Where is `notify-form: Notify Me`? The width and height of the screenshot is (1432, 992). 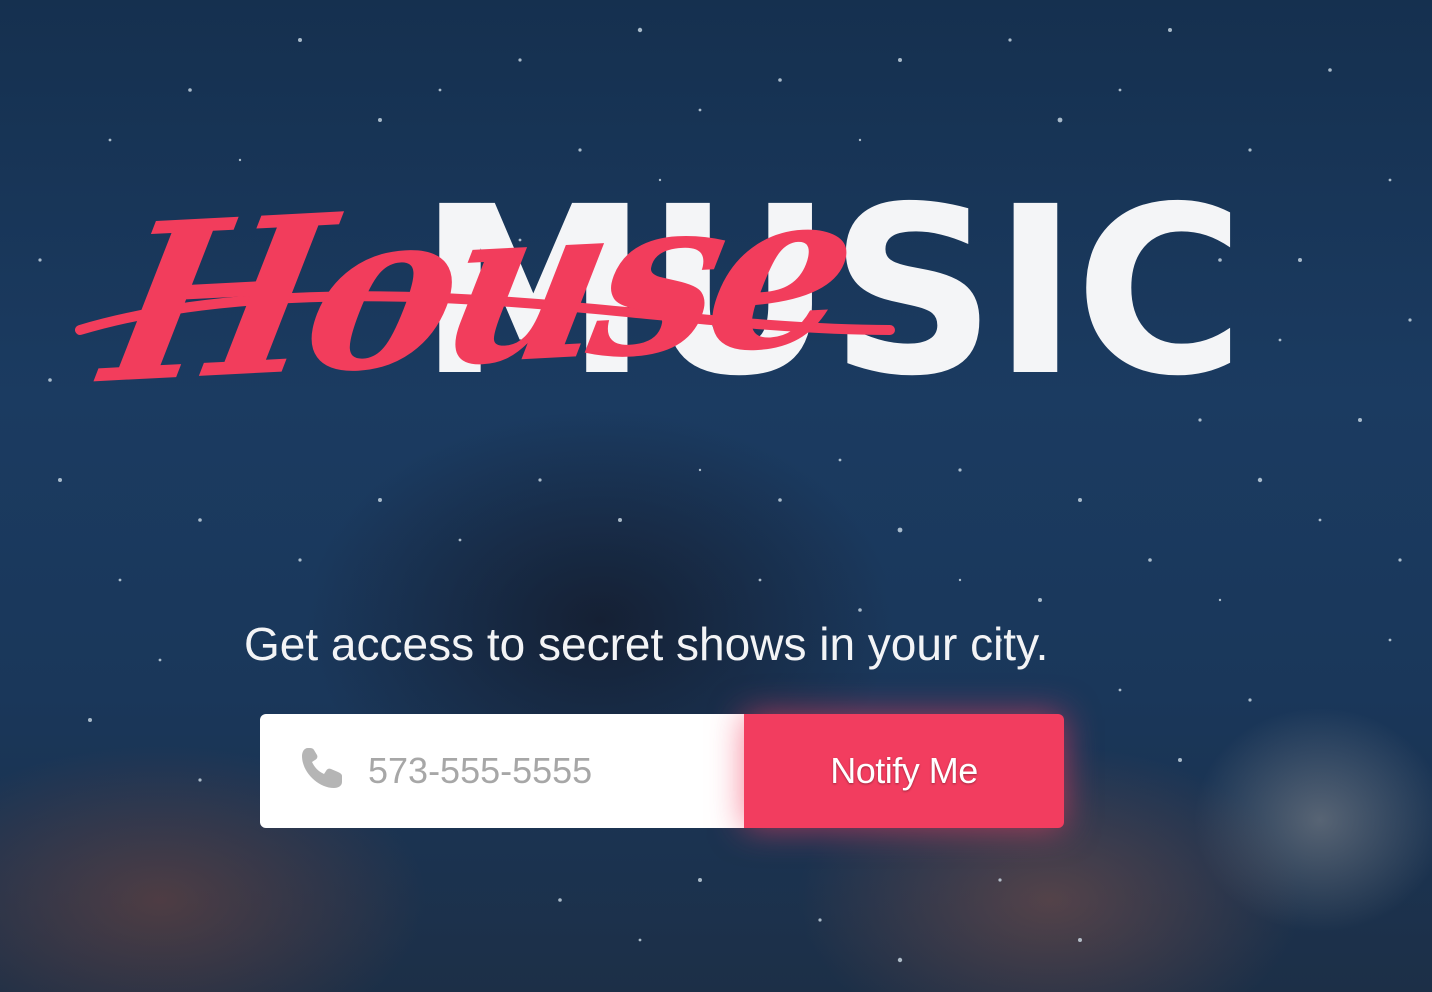 notify-form: Notify Me is located at coordinates (662, 771).